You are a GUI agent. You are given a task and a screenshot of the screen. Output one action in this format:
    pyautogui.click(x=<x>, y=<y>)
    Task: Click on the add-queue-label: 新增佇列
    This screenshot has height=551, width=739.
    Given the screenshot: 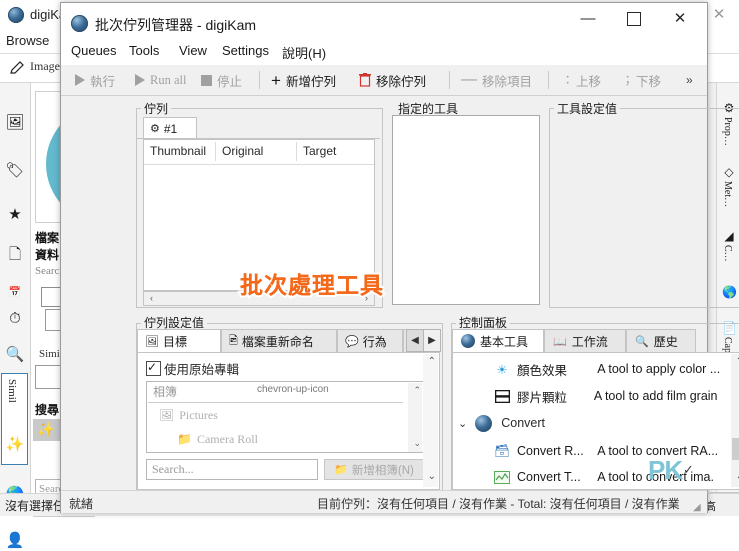 What is the action you would take?
    pyautogui.click(x=310, y=81)
    